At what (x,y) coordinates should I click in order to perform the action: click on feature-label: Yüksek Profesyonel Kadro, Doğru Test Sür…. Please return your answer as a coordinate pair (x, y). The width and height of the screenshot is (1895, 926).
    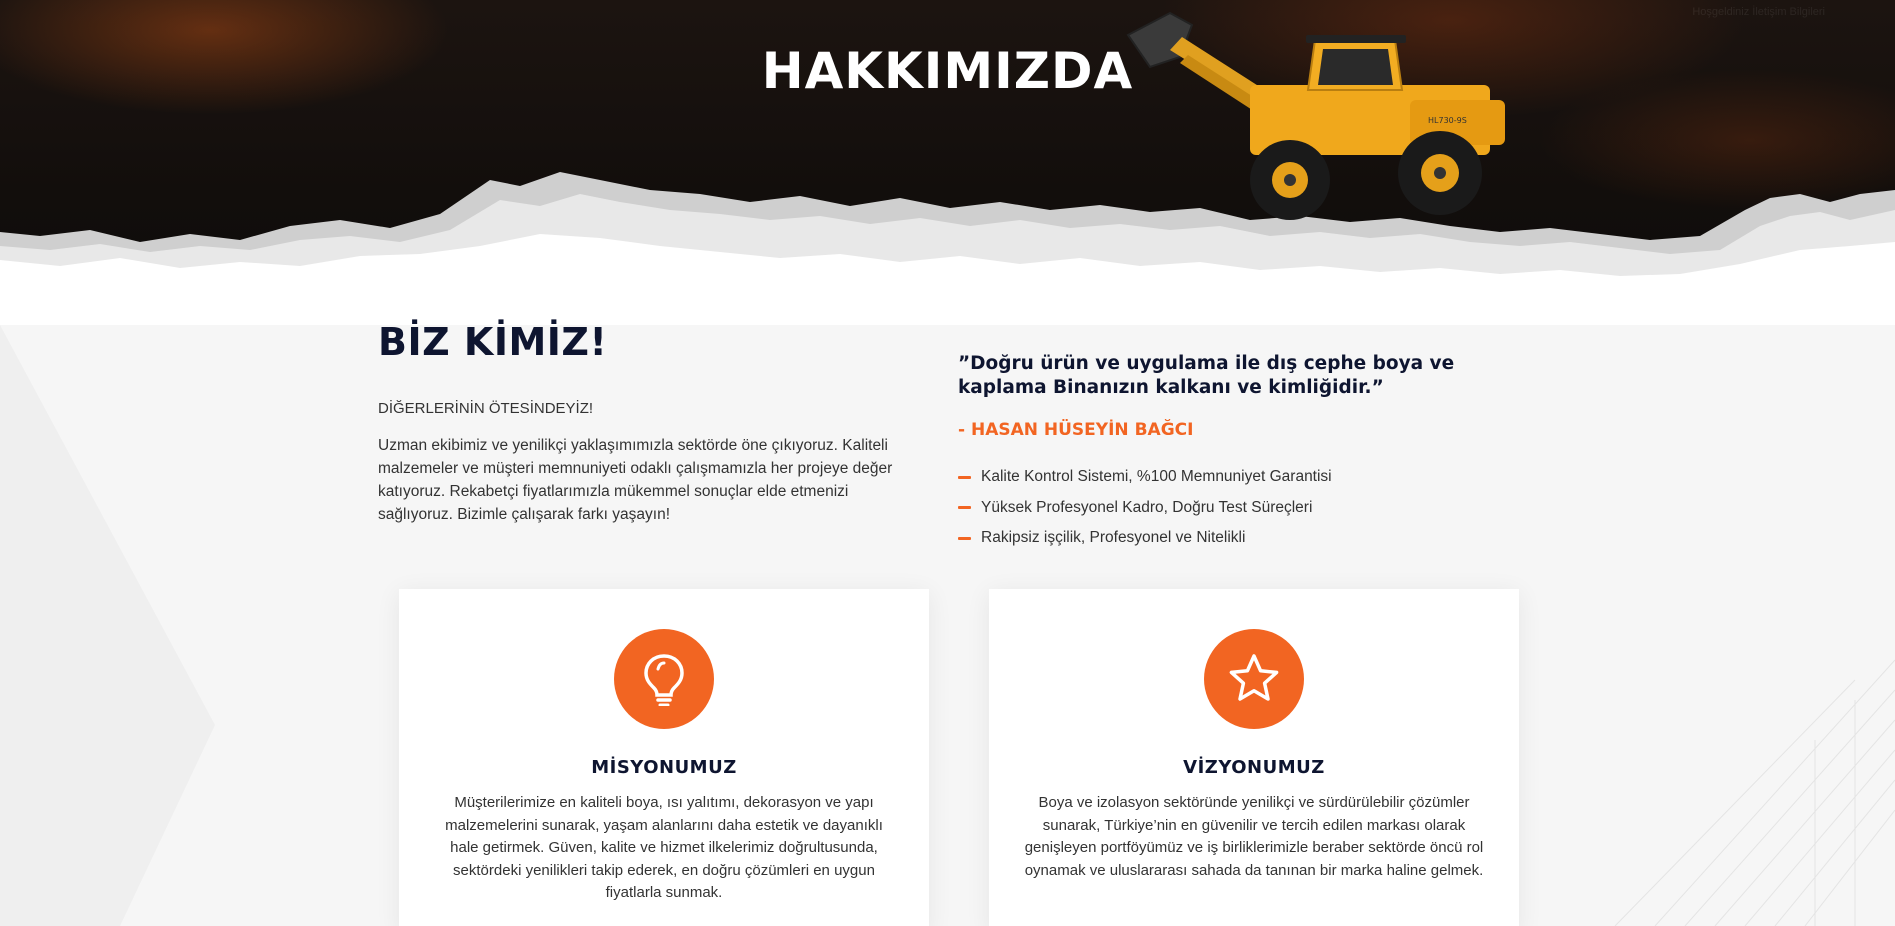
    Looking at the image, I should click on (1147, 507).